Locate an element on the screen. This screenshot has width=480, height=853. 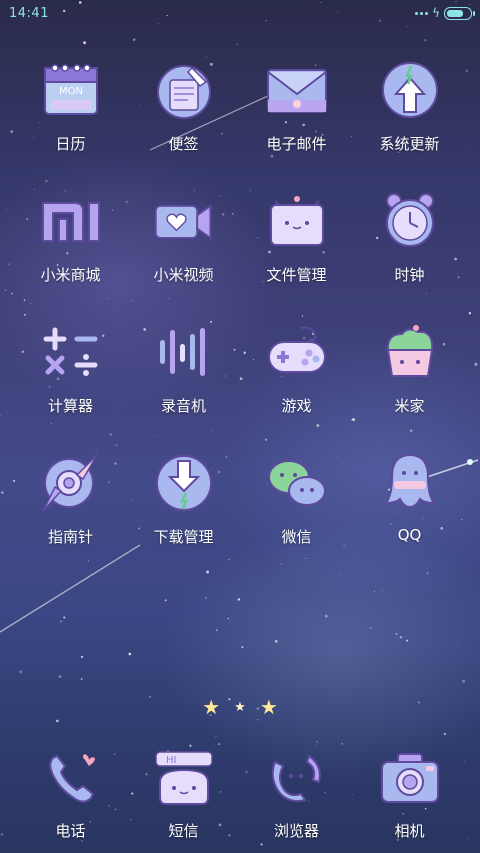
app-label: 电话 is located at coordinates (70, 831).